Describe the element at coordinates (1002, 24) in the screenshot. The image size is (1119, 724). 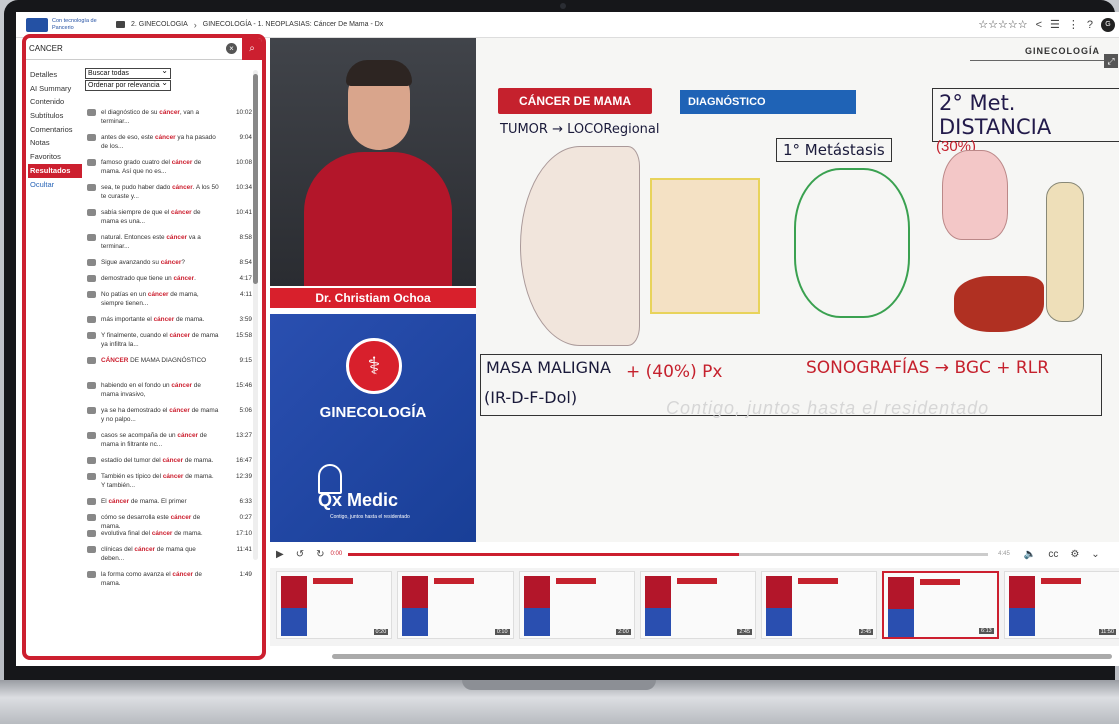
I see `rating-stars: ☆☆☆☆☆` at that location.